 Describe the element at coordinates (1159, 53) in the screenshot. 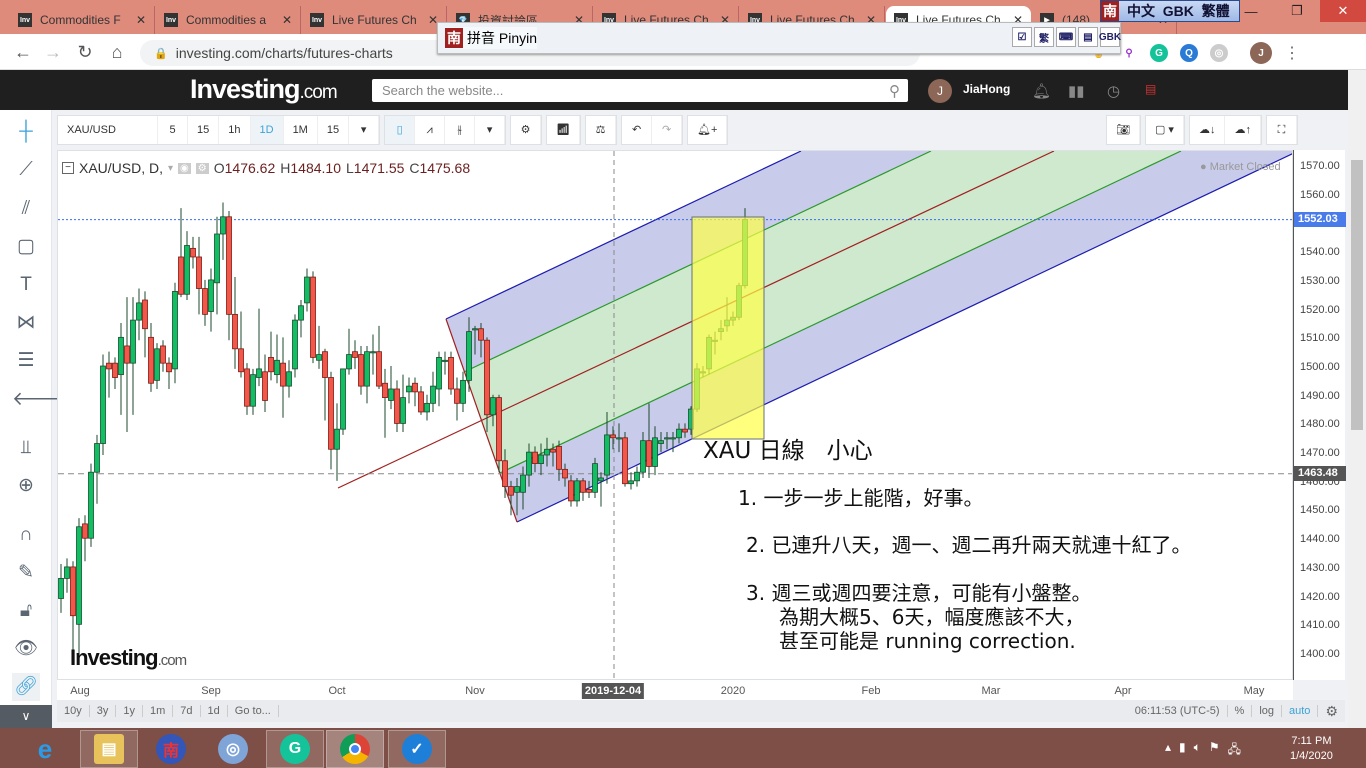

I see `grammarly-icon: G` at that location.